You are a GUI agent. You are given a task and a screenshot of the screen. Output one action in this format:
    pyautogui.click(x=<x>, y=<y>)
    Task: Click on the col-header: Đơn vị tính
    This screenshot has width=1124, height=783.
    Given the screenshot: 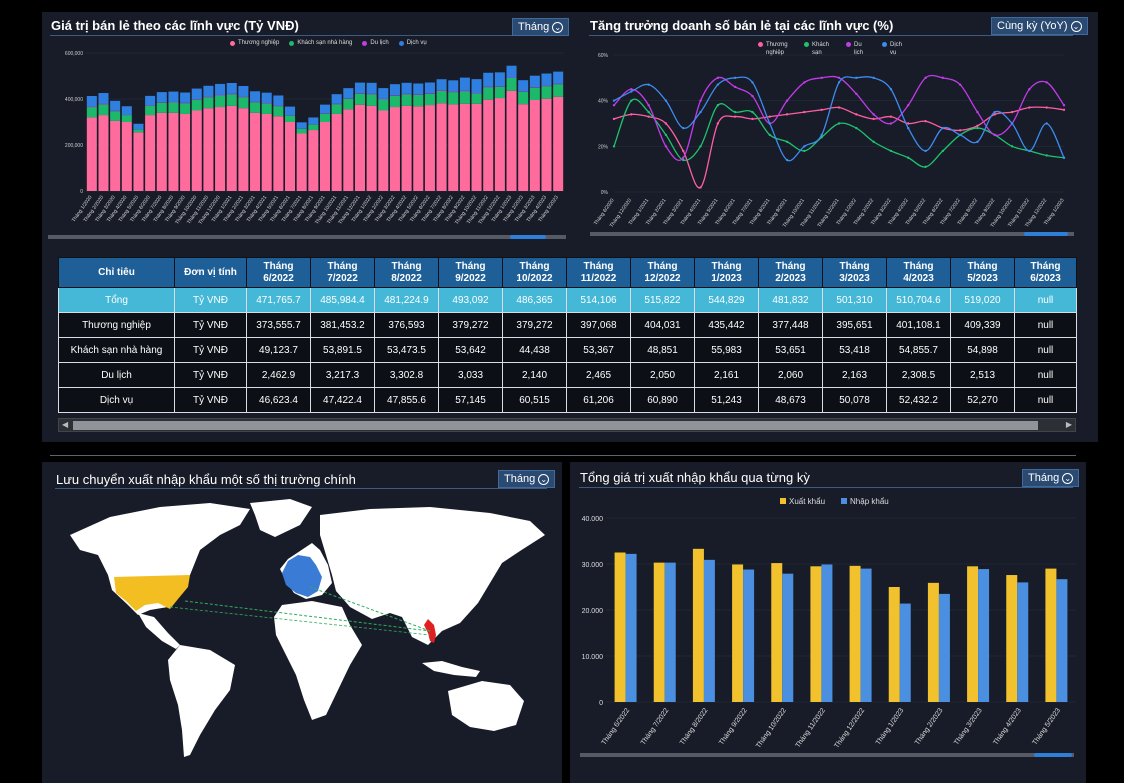 What is the action you would take?
    pyautogui.click(x=210, y=272)
    